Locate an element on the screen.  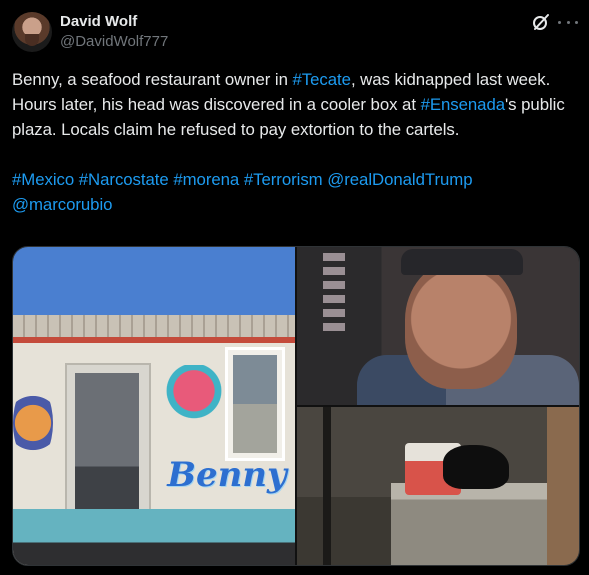
hashtag-mexico: #Mexico is located at coordinates (43, 179).